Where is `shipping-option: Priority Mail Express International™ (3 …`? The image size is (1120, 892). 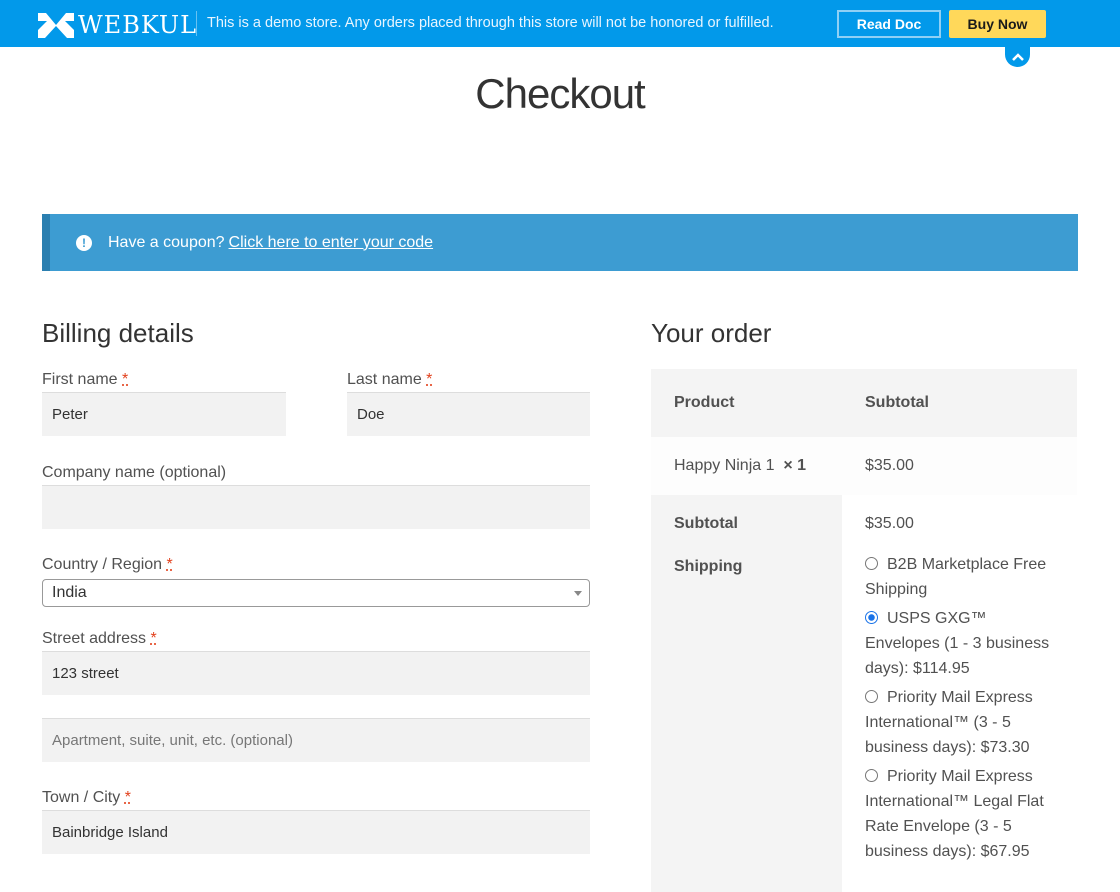
shipping-option: Priority Mail Express International™ (3 … is located at coordinates (971, 722).